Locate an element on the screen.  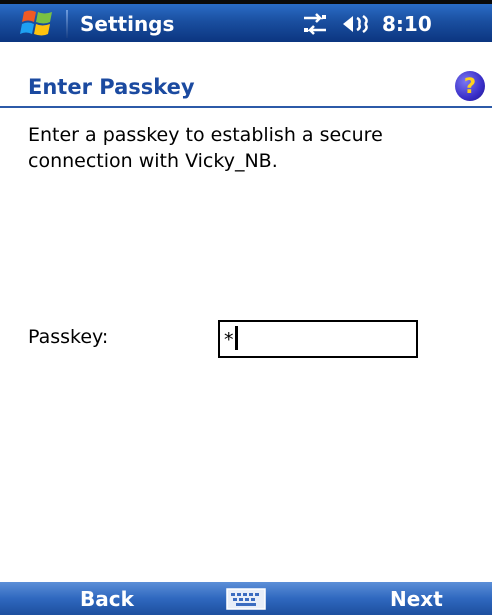
passkey-label: Passkey: is located at coordinates (68, 337).